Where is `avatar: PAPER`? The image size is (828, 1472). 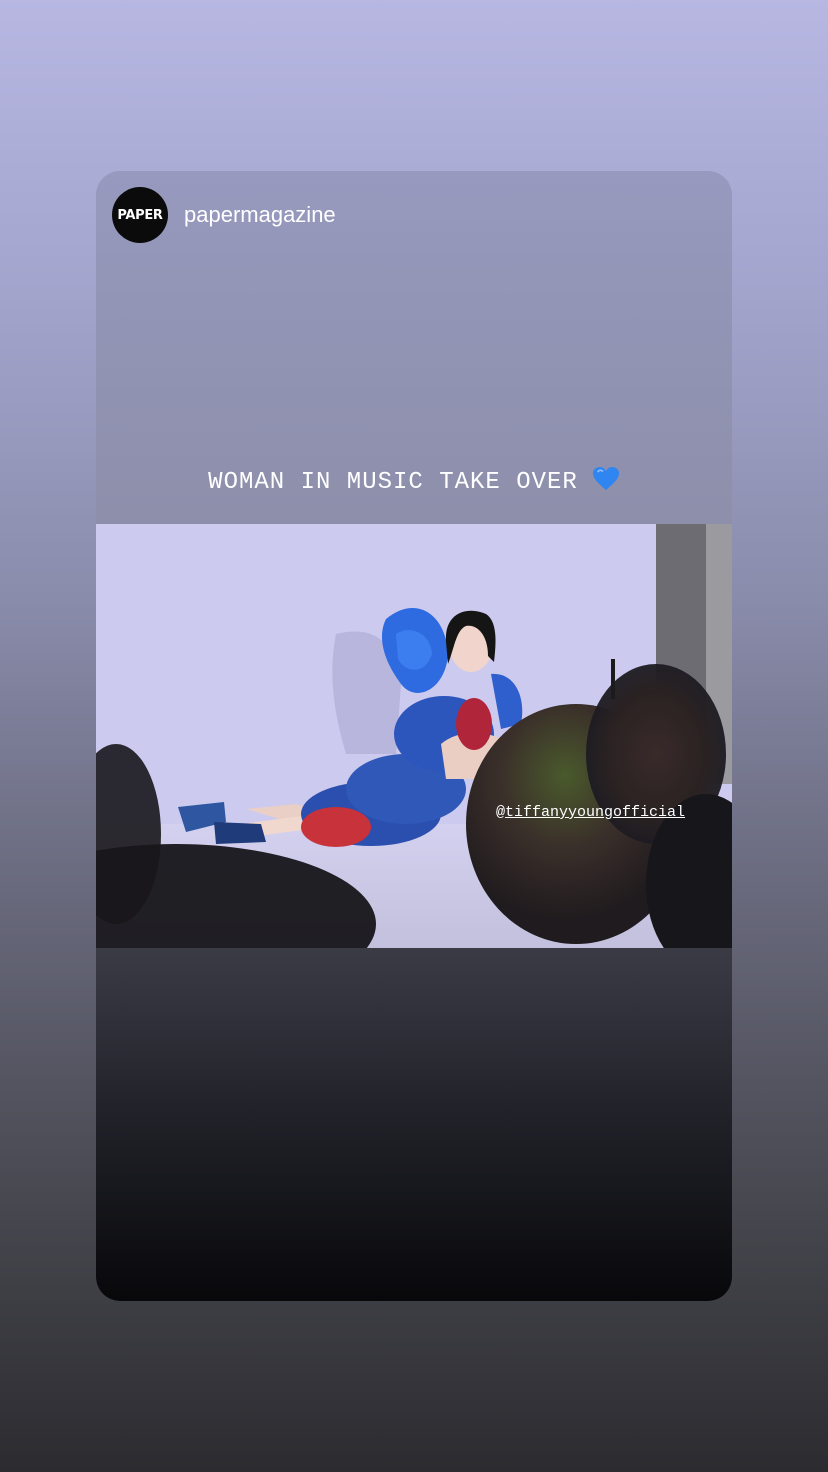
avatar: PAPER is located at coordinates (140, 215).